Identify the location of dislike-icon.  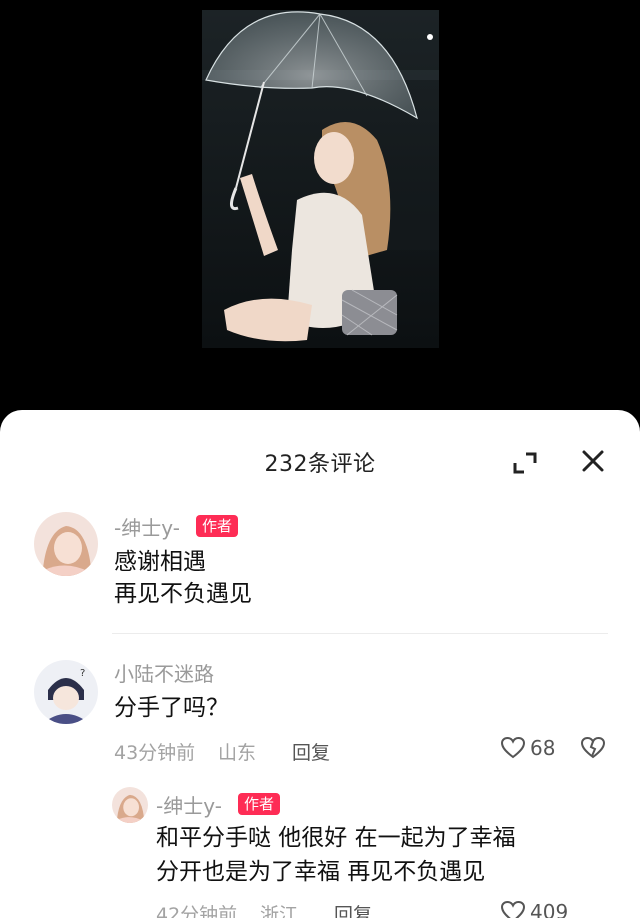
(593, 750).